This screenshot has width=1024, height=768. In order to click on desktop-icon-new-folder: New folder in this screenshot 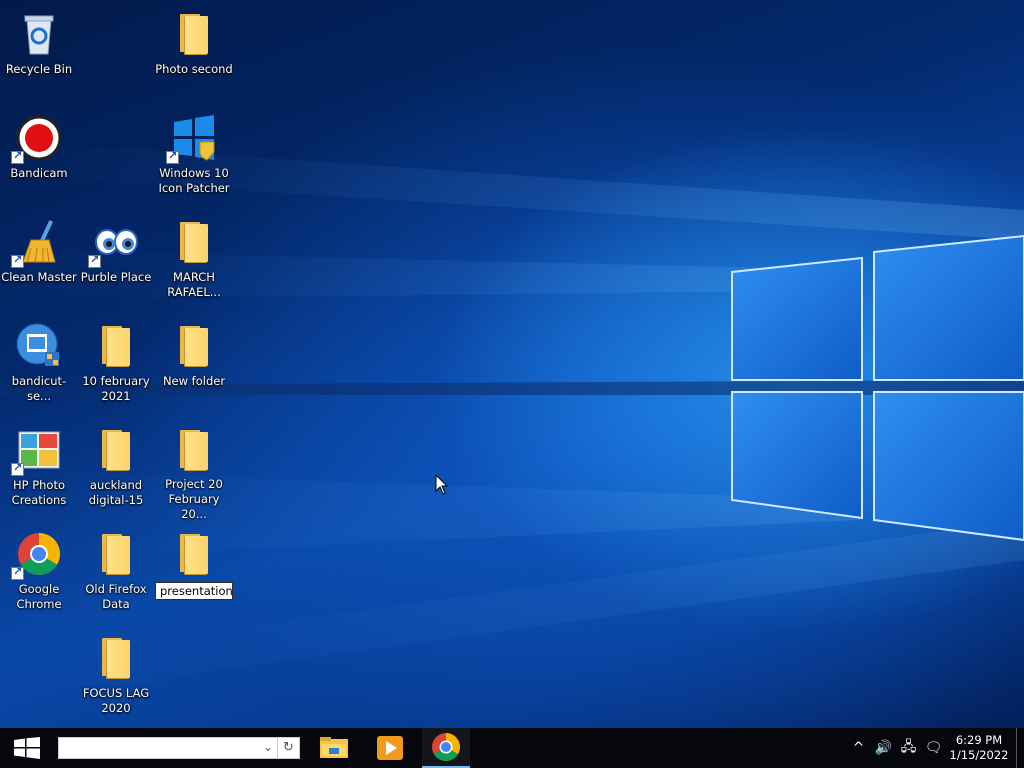, I will do `click(194, 368)`.